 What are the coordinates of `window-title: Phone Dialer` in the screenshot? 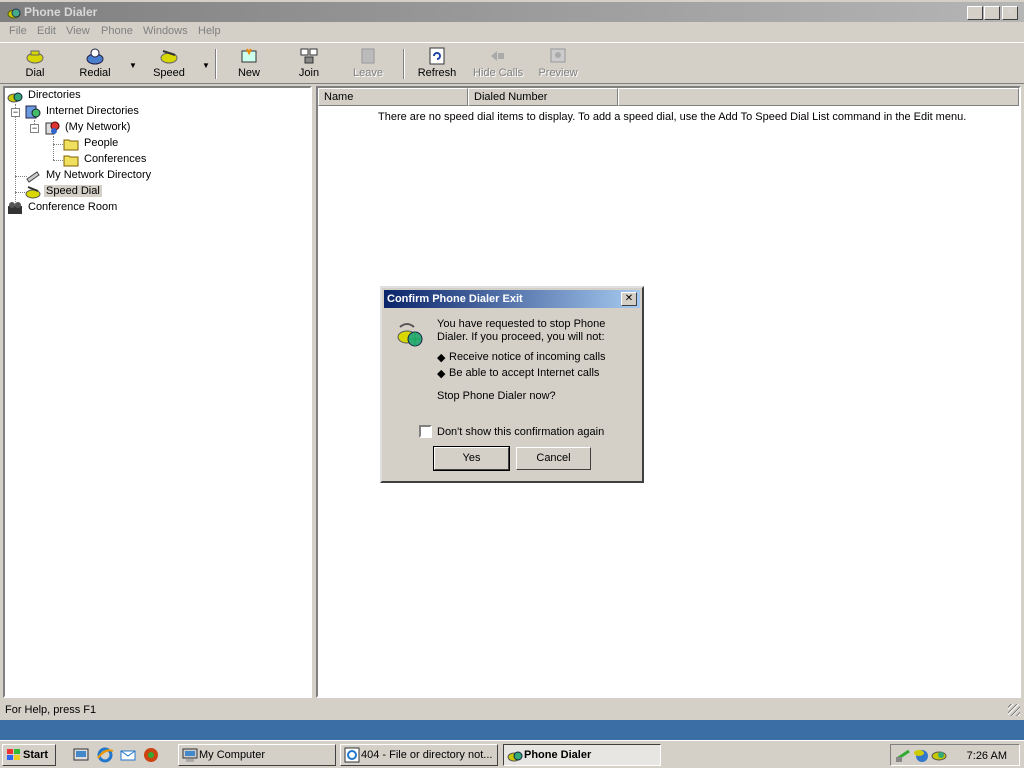 It's located at (61, 12).